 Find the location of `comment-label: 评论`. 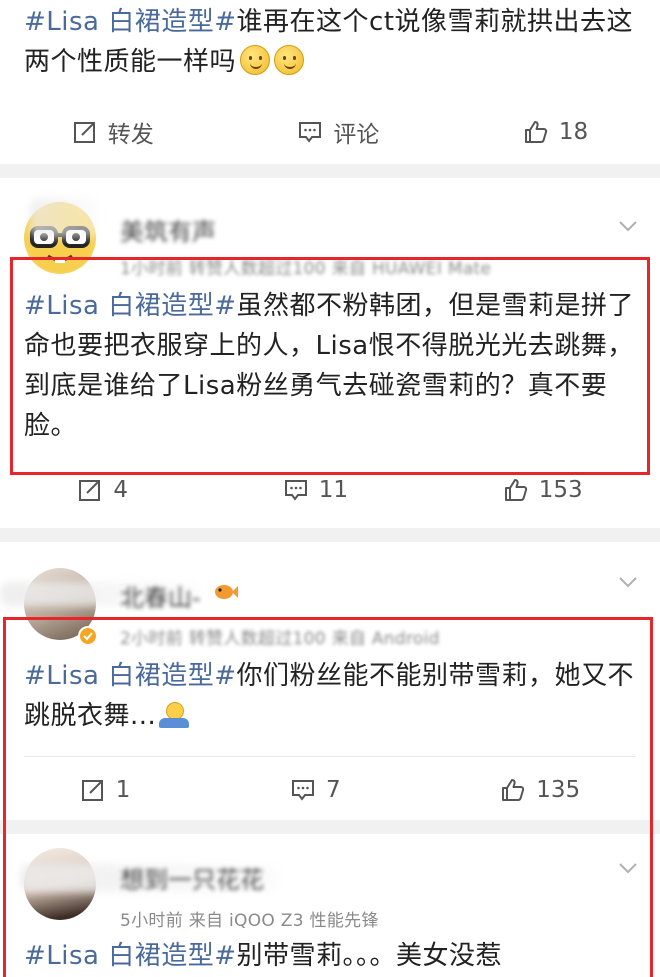

comment-label: 评论 is located at coordinates (356, 135).